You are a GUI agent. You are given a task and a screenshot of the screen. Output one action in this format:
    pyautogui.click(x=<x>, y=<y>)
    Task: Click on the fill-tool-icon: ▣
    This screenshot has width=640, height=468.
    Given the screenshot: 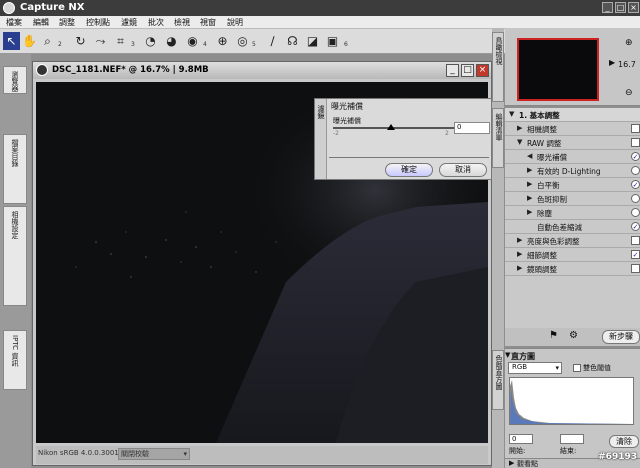 What is the action you would take?
    pyautogui.click(x=332, y=41)
    